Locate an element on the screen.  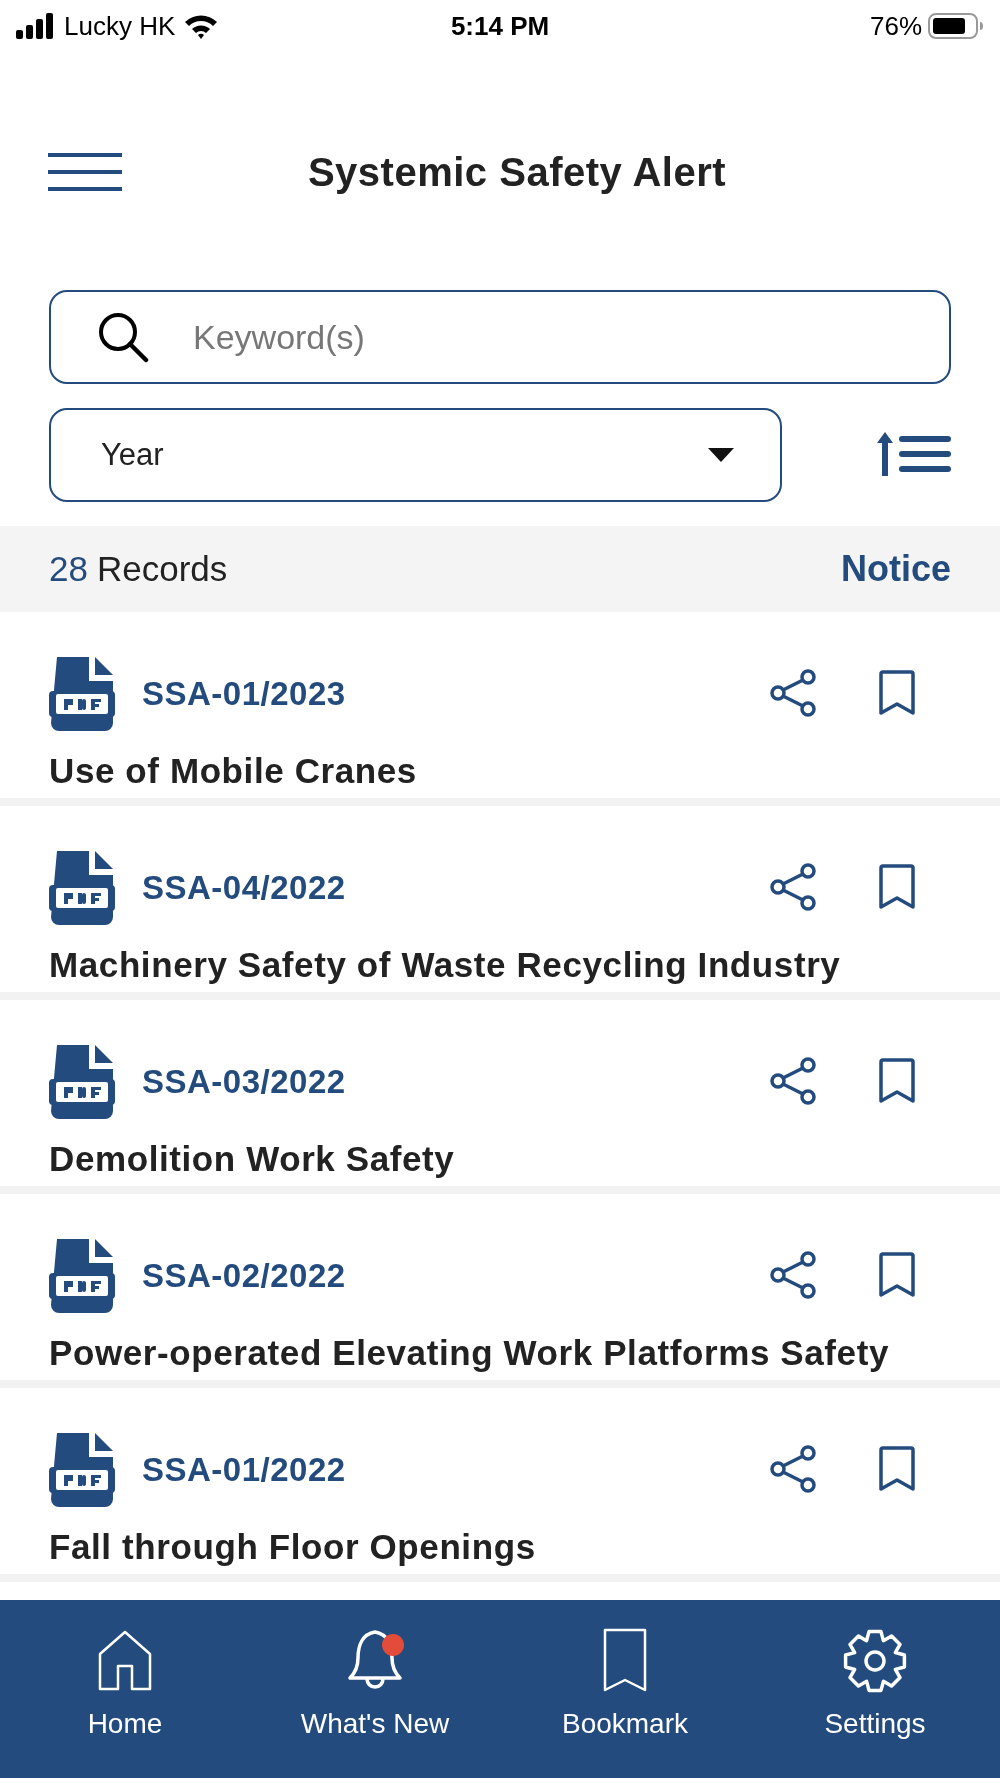
record-title: Use of Mobile Cranes is located at coordinates (233, 771).